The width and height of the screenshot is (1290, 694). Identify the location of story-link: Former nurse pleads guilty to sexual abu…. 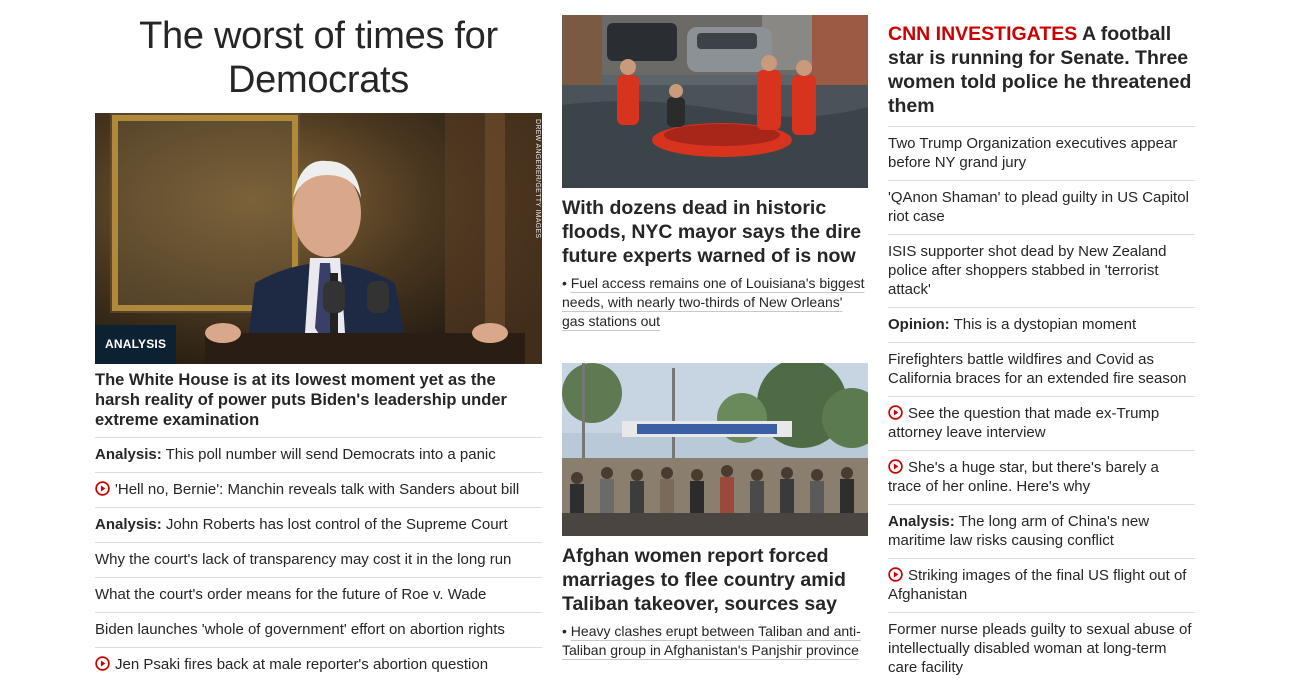
(1041, 649).